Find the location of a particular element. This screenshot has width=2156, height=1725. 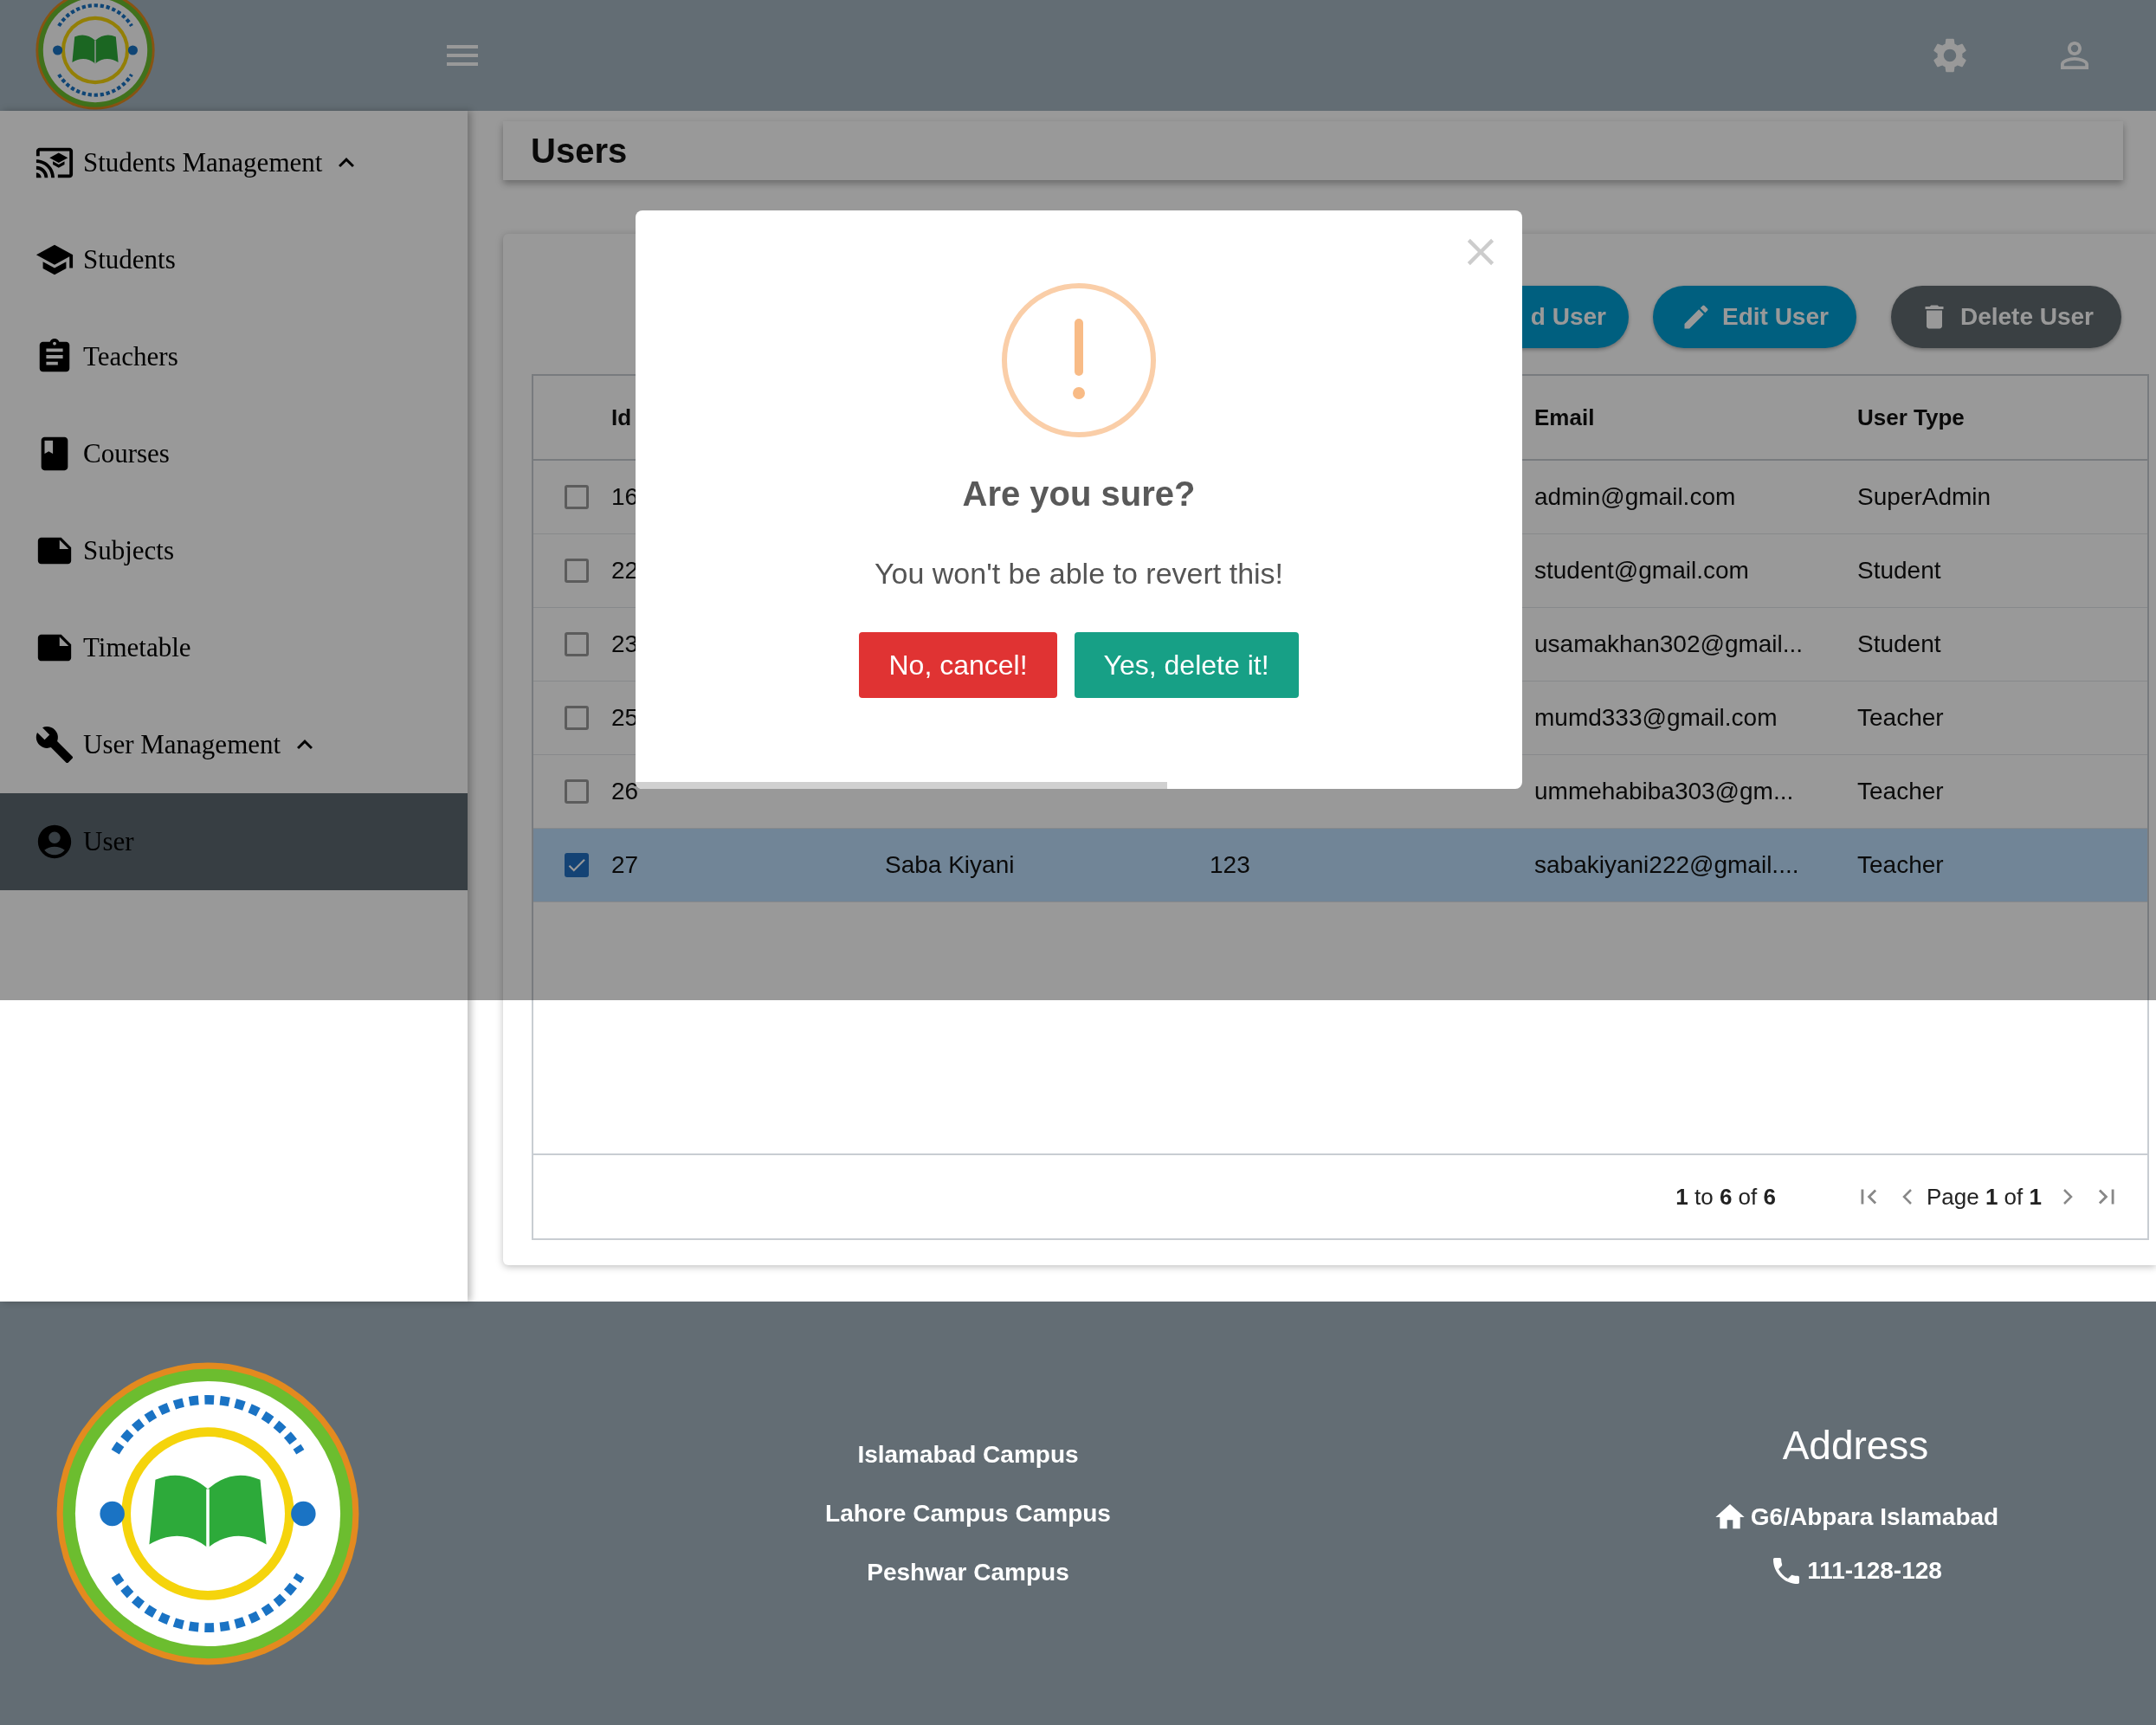

delete-user-button: Delete User is located at coordinates (2005, 317).